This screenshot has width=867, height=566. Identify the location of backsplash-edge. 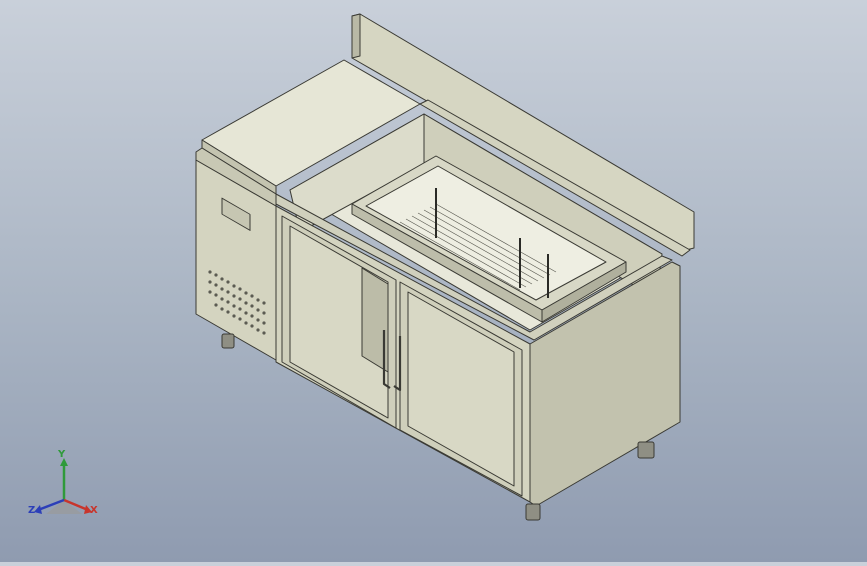
(356, 36).